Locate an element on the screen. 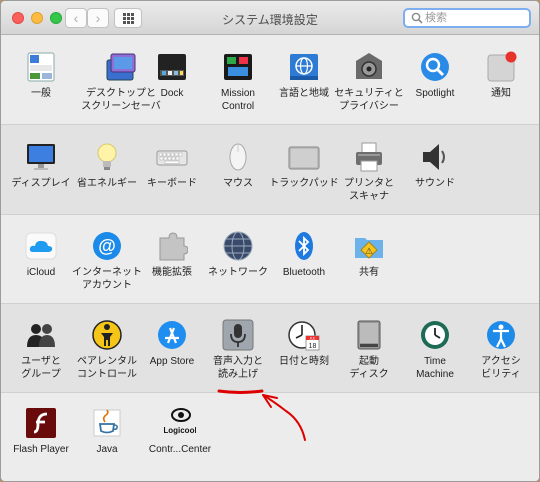 This screenshot has width=540, height=482. time-machine-icon is located at coordinates (435, 335).